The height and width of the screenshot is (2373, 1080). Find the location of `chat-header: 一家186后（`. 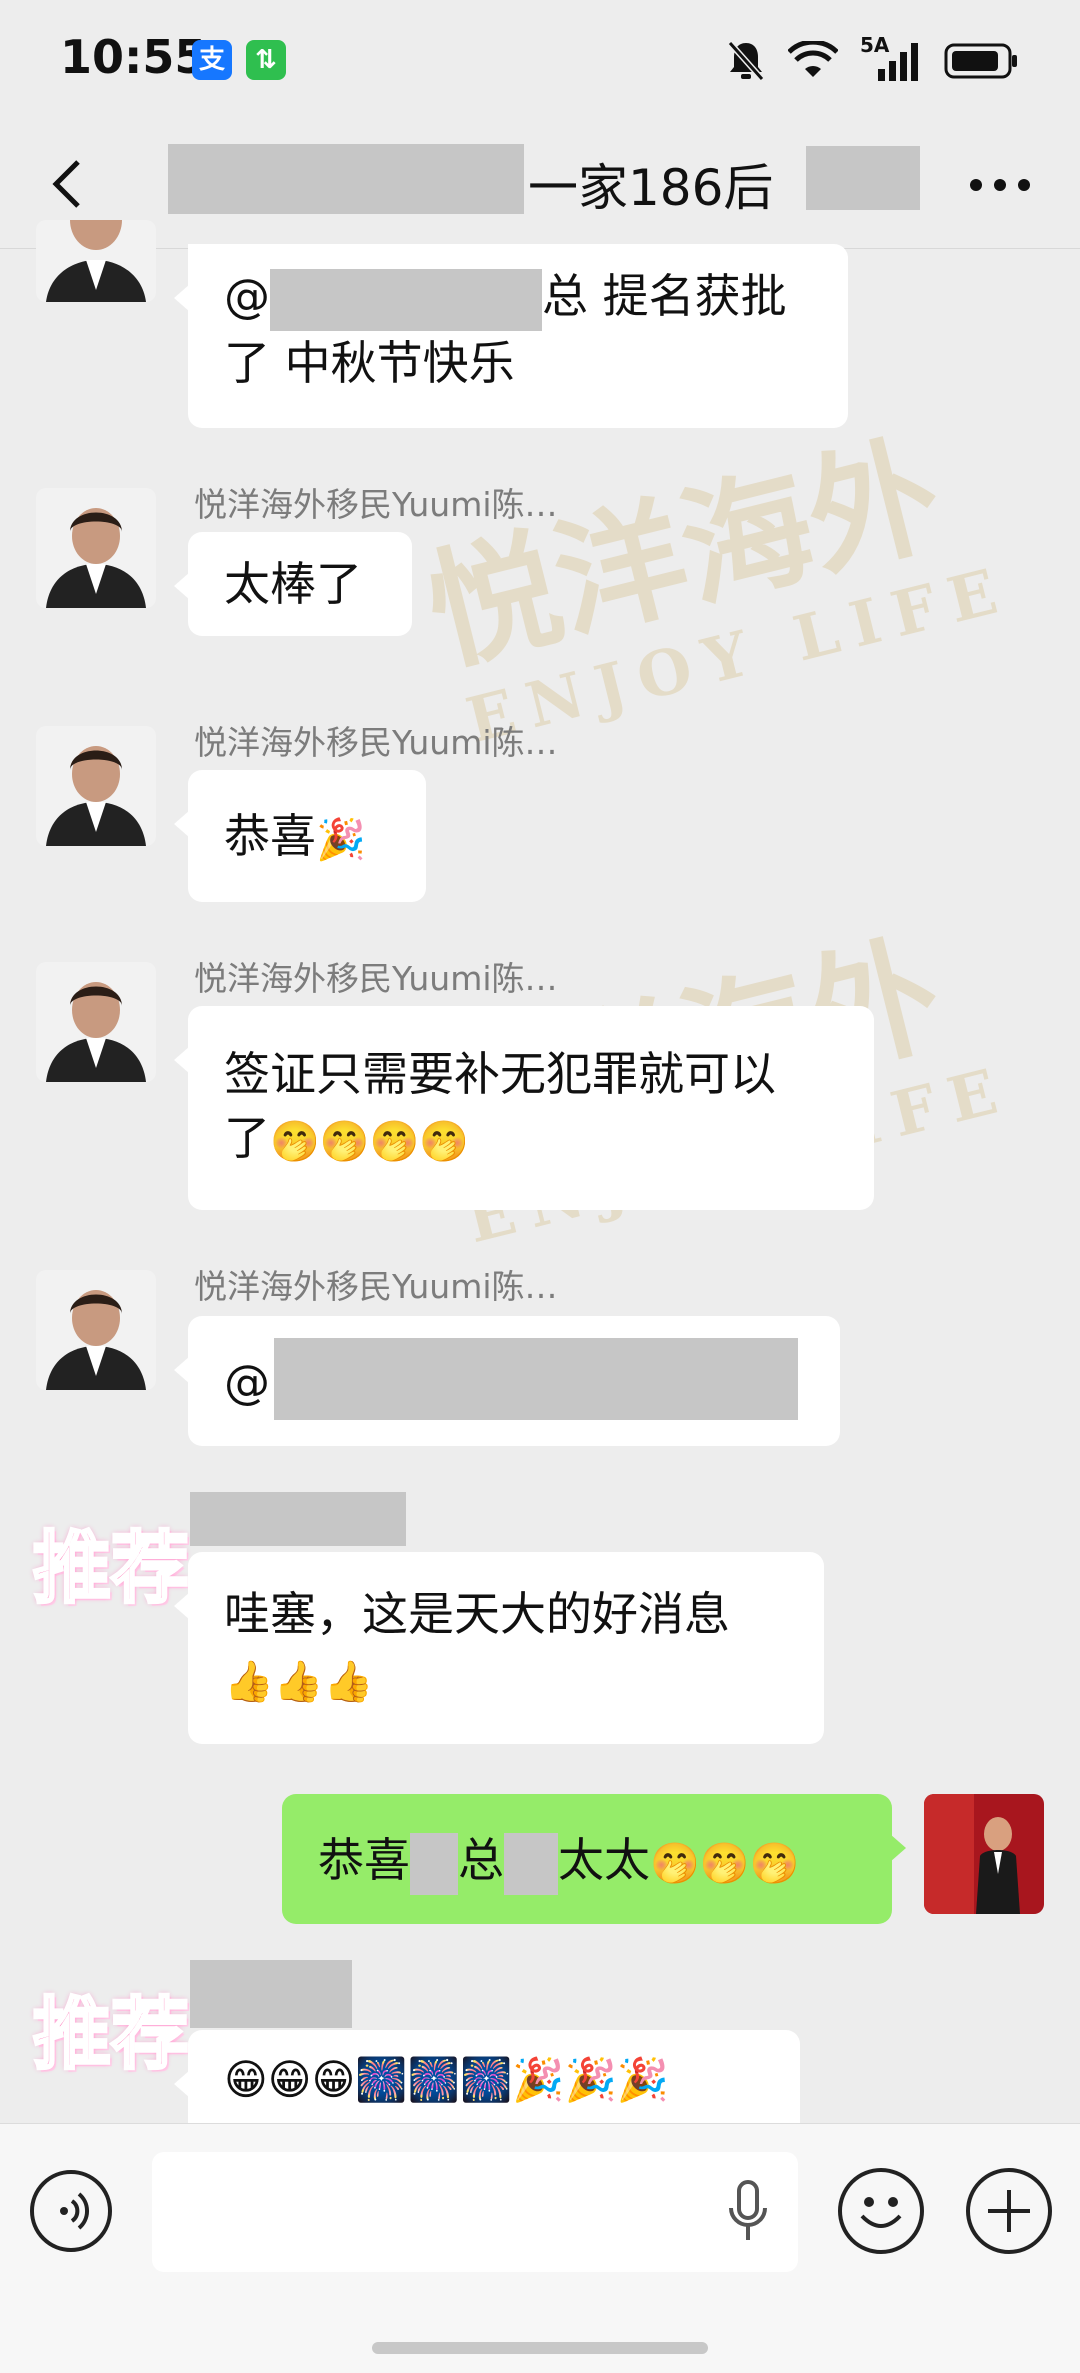

chat-header: 一家186后（ is located at coordinates (540, 184).